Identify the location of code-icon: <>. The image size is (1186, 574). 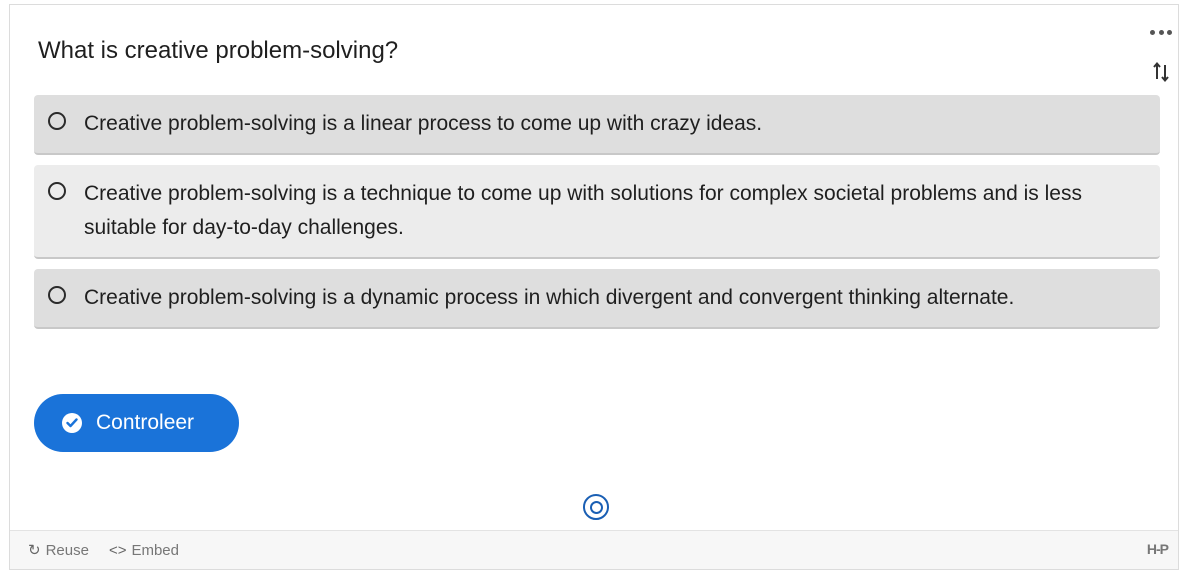
(117, 550).